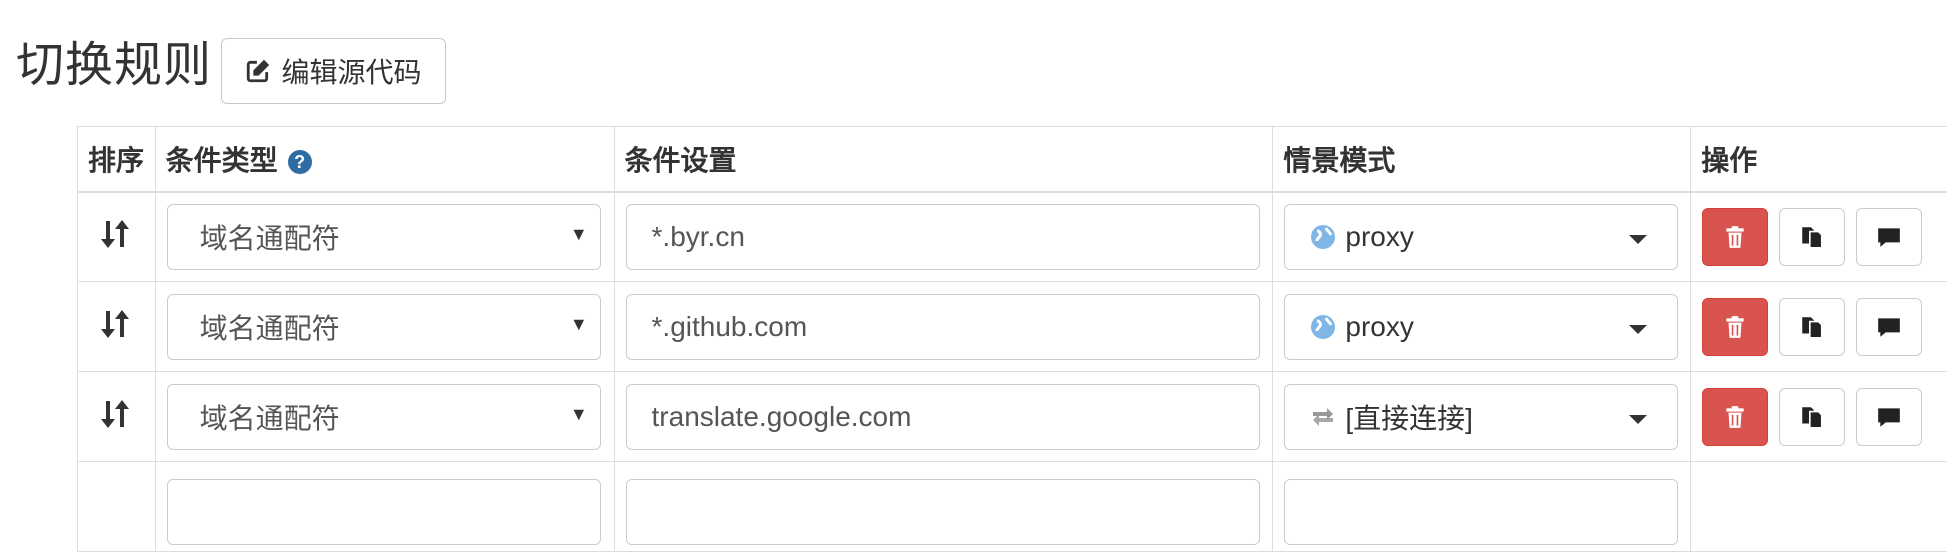 Image resolution: width=1947 pixels, height=552 pixels. Describe the element at coordinates (384, 512) in the screenshot. I see `condition-type-select` at that location.